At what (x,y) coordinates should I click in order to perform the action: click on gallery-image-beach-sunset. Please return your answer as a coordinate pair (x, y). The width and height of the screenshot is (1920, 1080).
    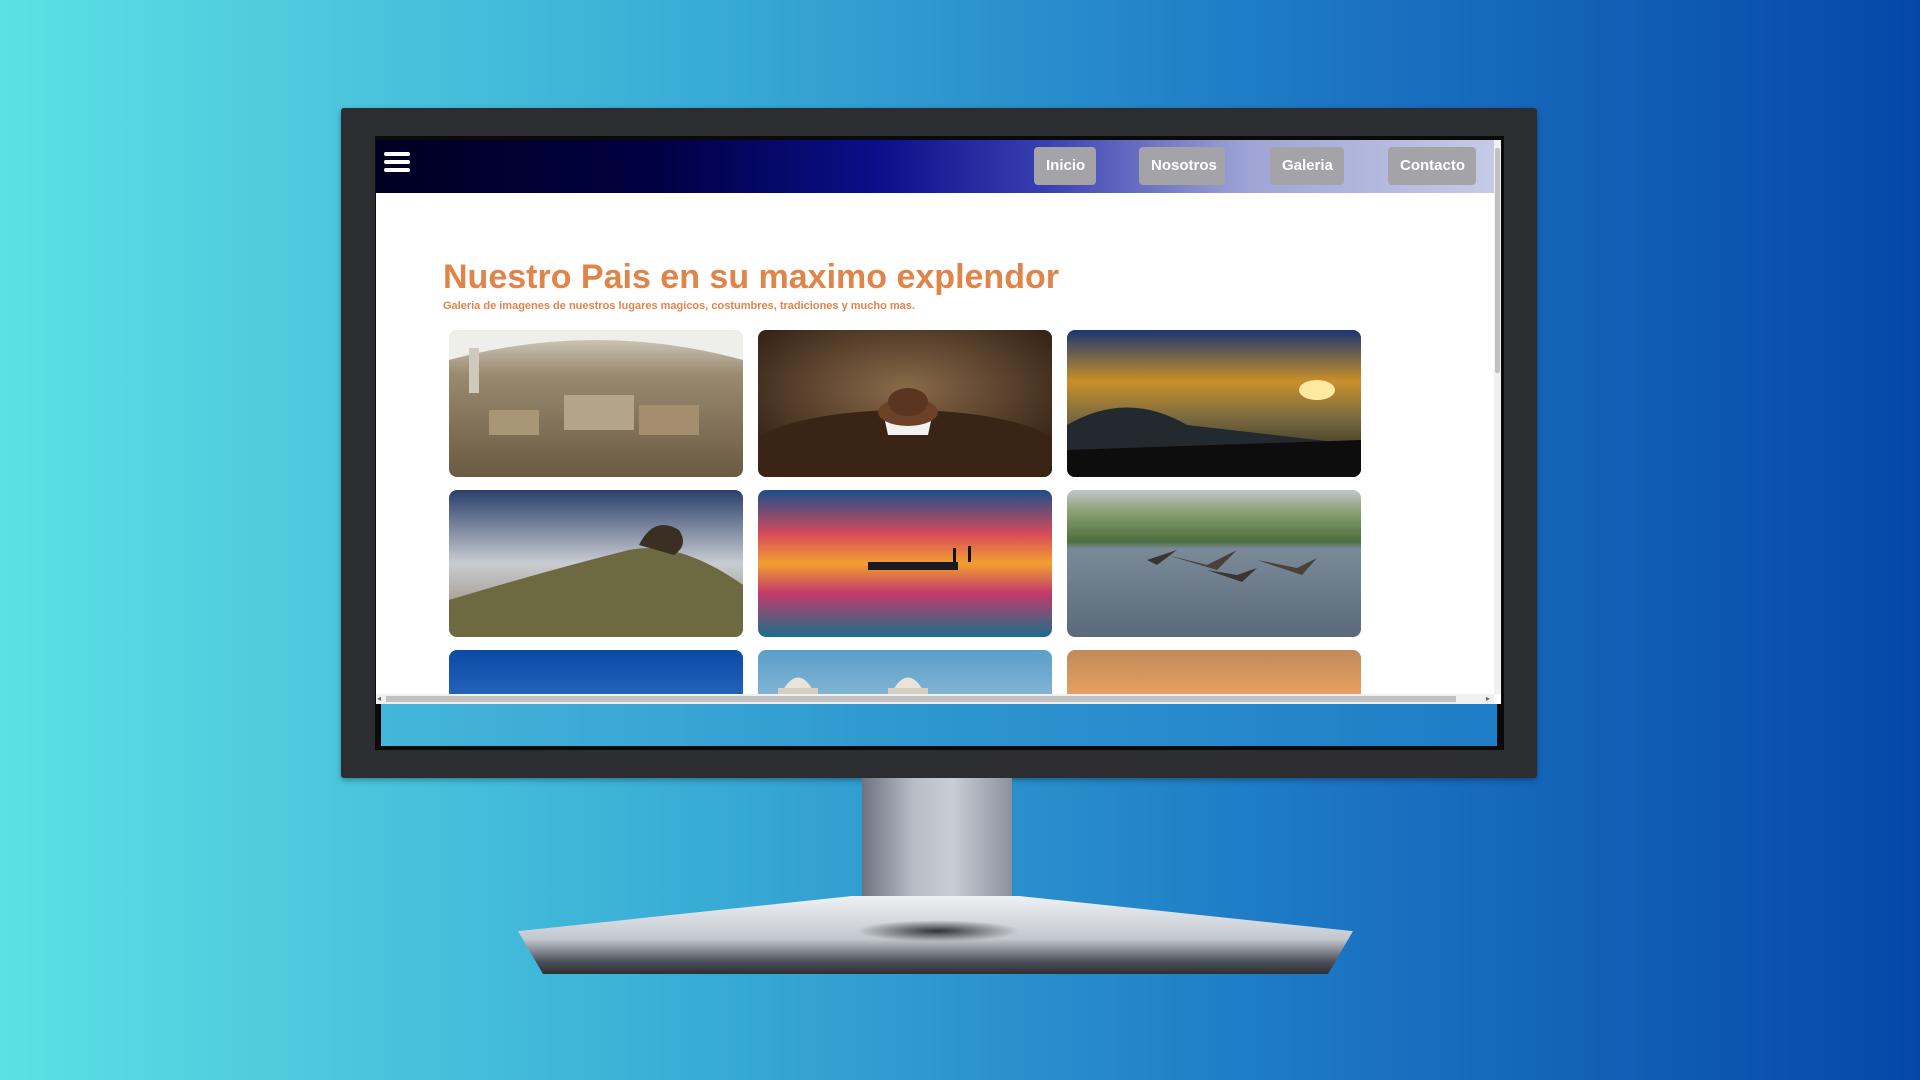
    Looking at the image, I should click on (905, 563).